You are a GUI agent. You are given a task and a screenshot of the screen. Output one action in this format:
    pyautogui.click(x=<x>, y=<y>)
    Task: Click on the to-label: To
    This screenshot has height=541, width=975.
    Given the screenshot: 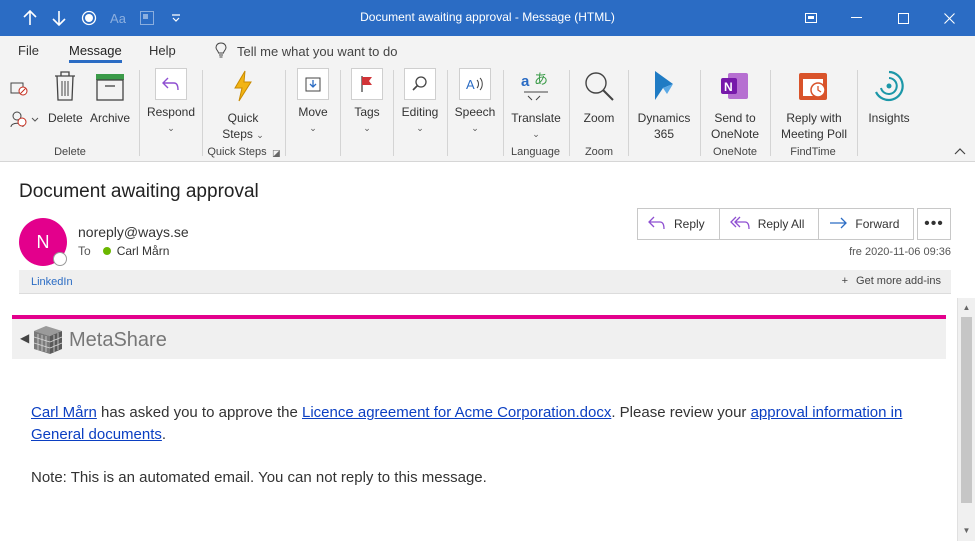 What is the action you would take?
    pyautogui.click(x=84, y=251)
    